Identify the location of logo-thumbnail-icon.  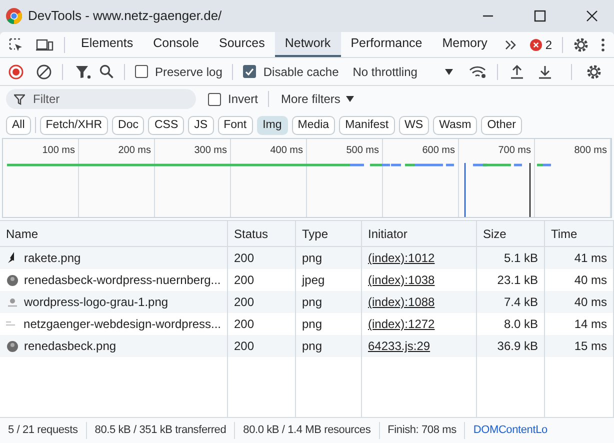
(12, 302).